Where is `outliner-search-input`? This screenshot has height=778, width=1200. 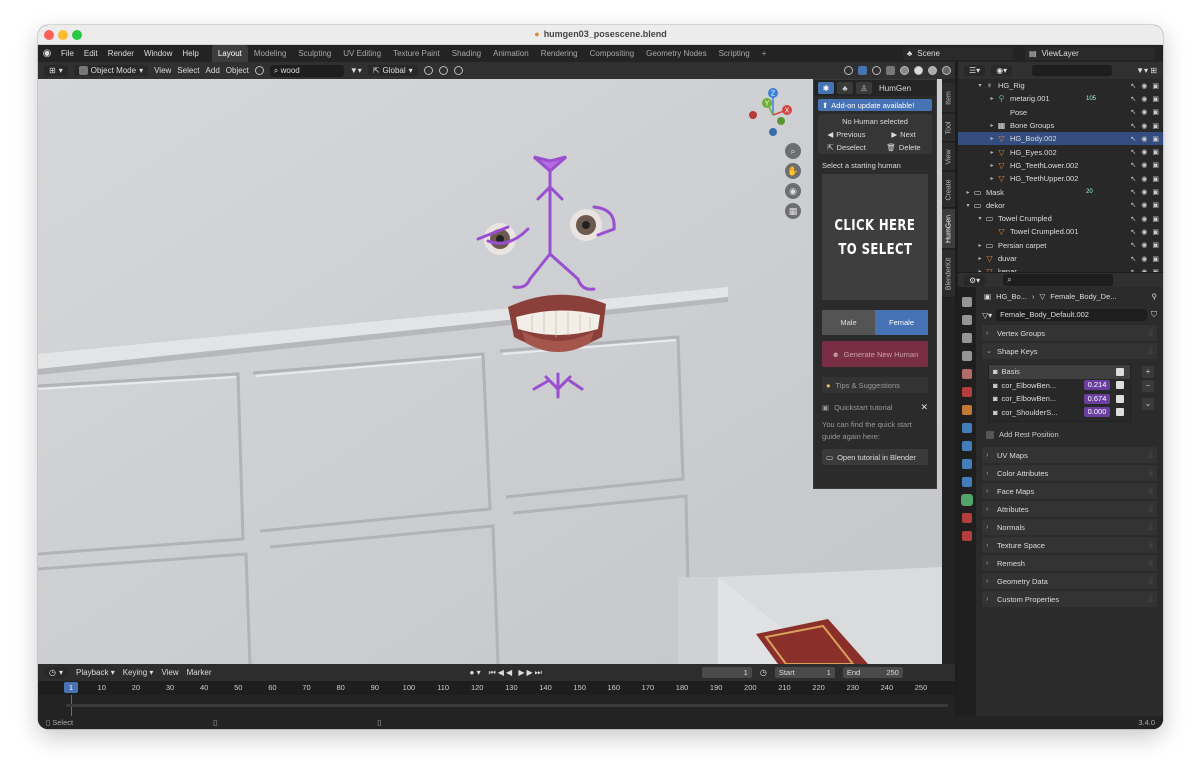 outliner-search-input is located at coordinates (1072, 70).